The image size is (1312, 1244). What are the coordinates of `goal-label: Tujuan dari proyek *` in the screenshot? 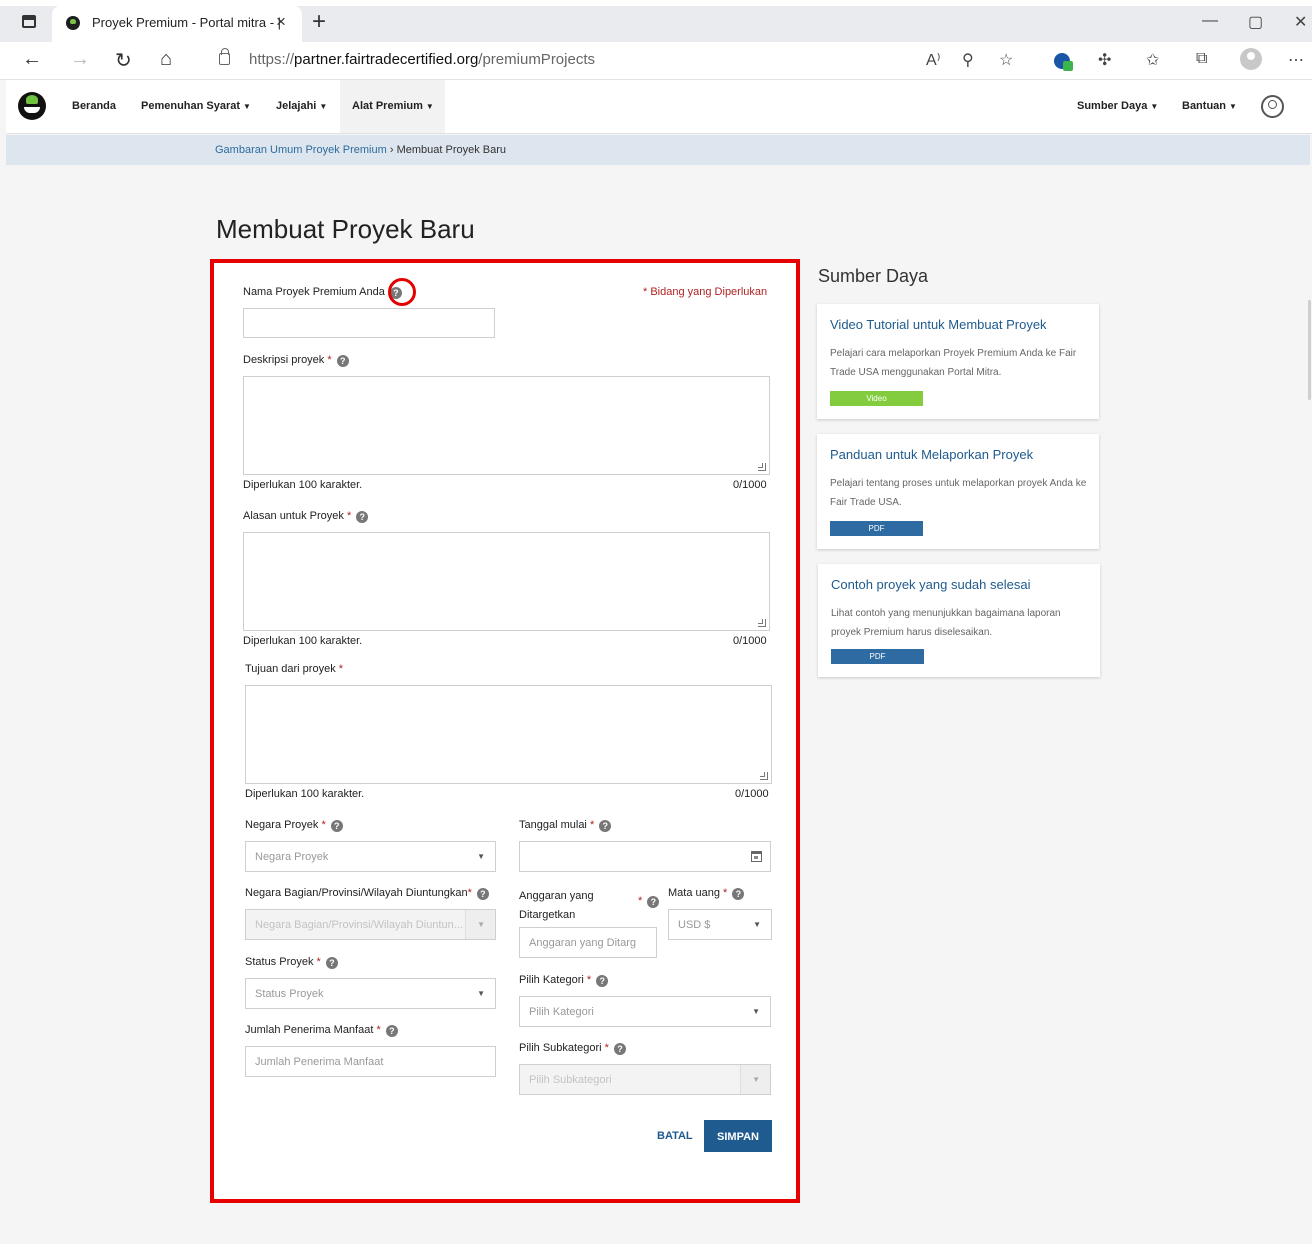 It's located at (294, 669).